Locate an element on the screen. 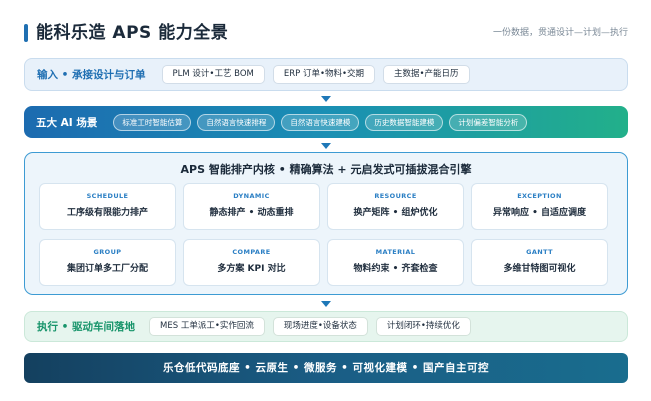 This screenshot has height=401, width=651. card-tag: GANTT is located at coordinates (539, 252).